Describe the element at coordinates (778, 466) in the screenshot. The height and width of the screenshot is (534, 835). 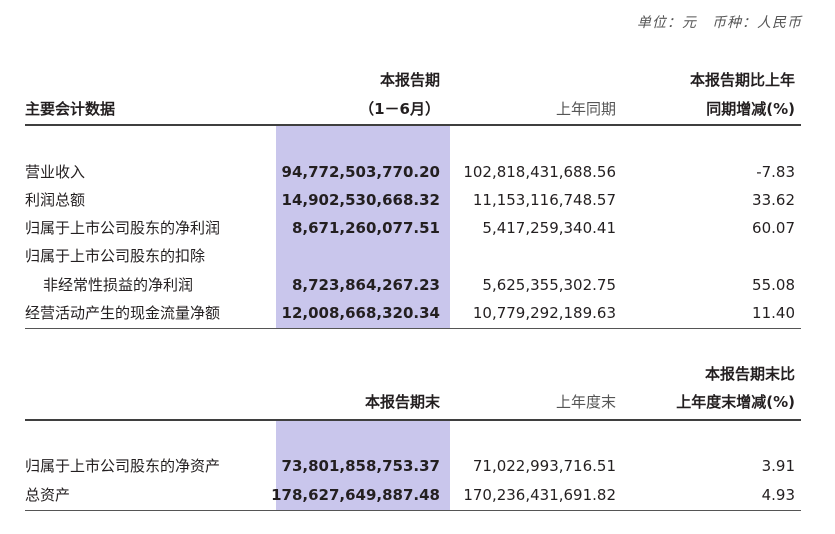
I see `change-value: 3.91` at that location.